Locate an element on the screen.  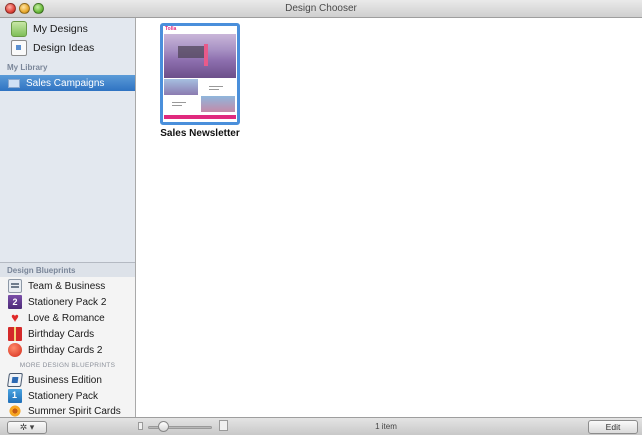
newsletter-hero-image is located at coordinates (200, 56).